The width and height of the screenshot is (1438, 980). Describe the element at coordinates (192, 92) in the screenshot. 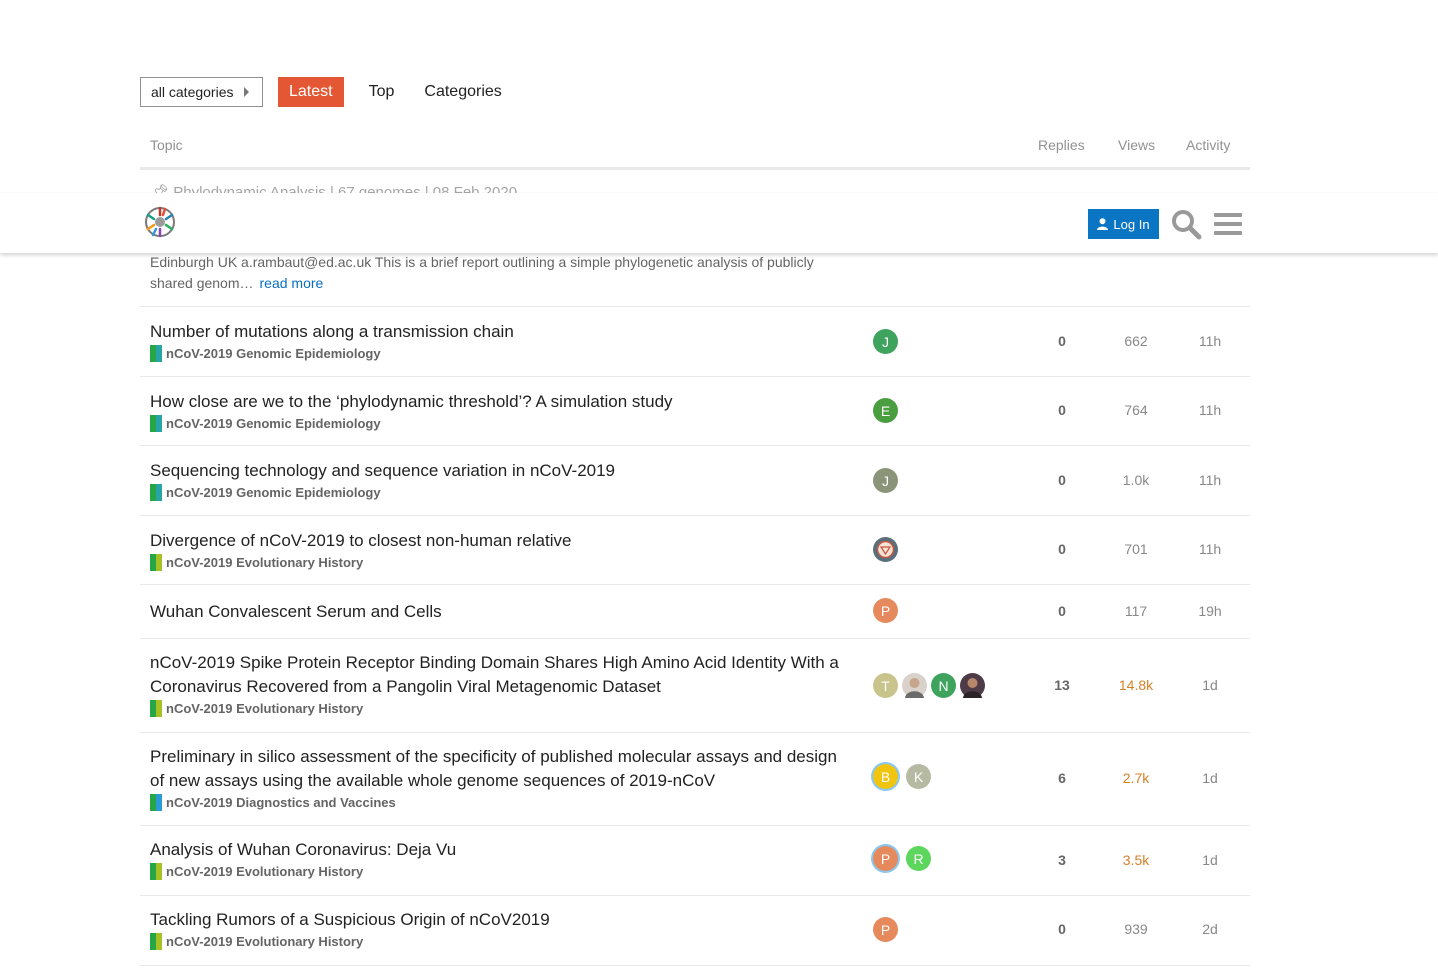

I see `category-dropdown-label: all categories` at that location.